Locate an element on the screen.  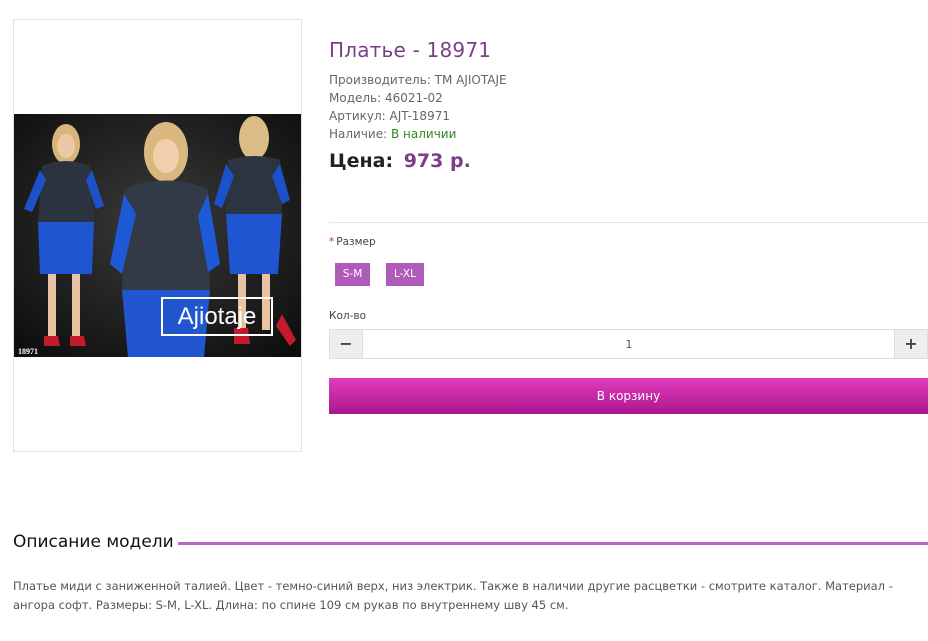
manufacturer: Производитель: ТМ AJIOTAJE is located at coordinates (418, 80).